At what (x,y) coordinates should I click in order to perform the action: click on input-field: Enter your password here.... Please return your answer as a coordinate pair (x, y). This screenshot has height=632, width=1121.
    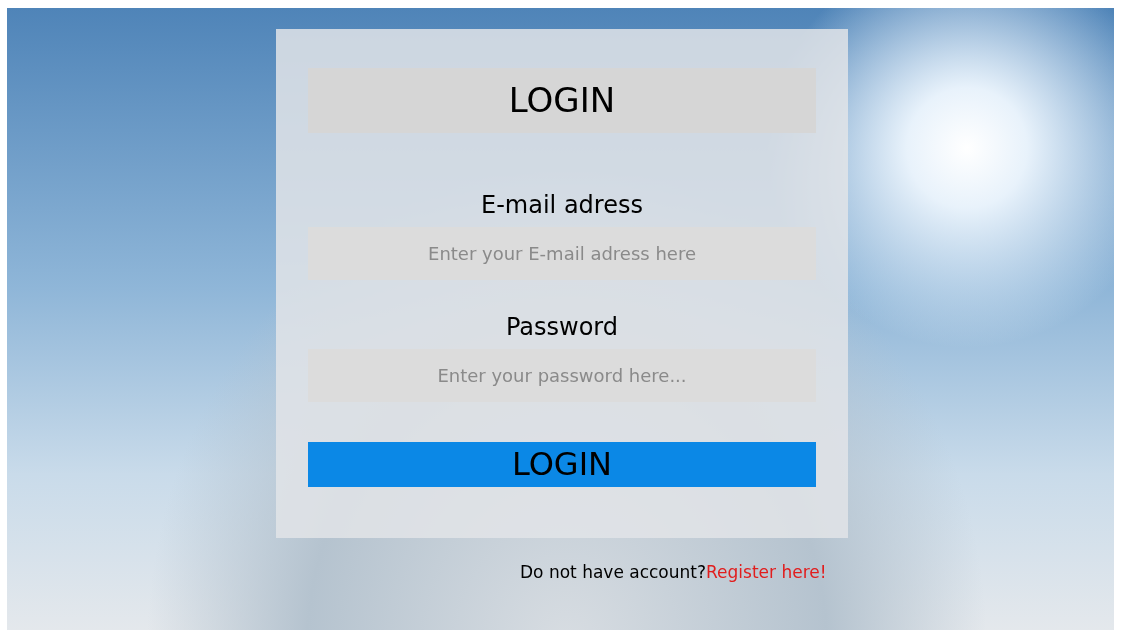
    Looking at the image, I should click on (562, 375).